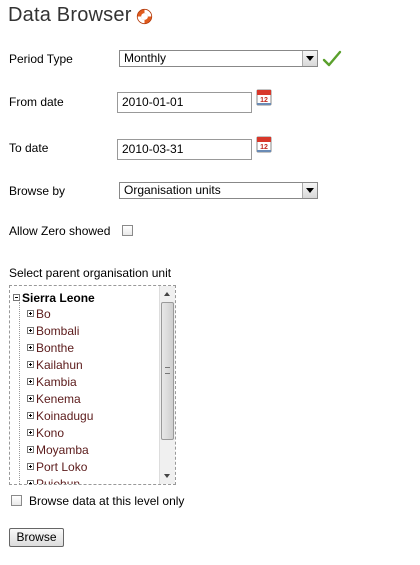  I want to click on browse-by-value: Organisation units, so click(172, 190).